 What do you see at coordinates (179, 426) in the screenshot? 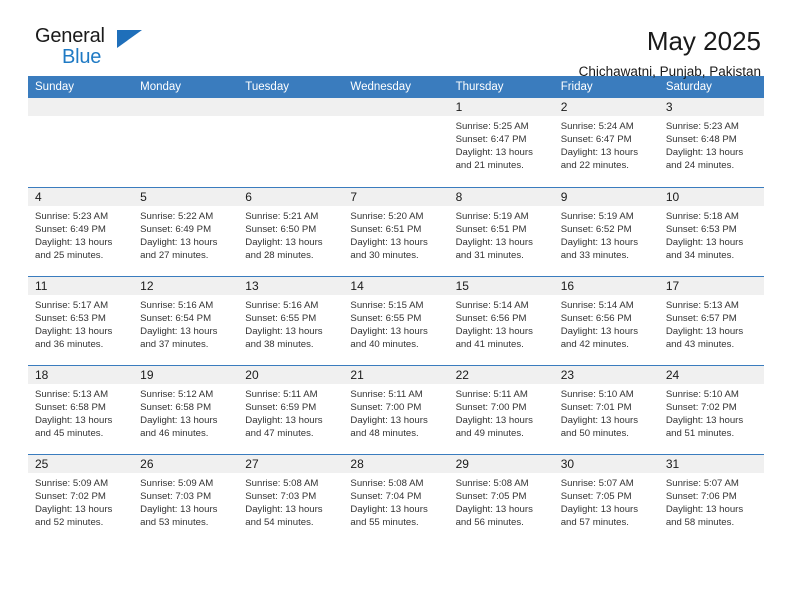
I see `daylight-text: Daylight: 13 hours and 46 minutes.` at bounding box center [179, 426].